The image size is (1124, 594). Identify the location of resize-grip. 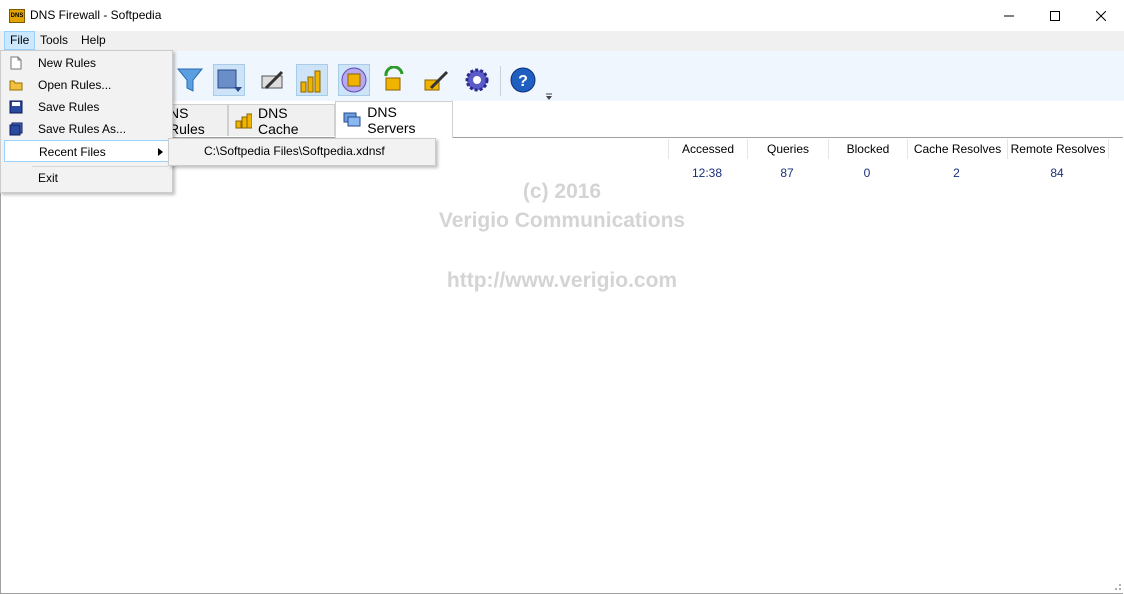
(1116, 585).